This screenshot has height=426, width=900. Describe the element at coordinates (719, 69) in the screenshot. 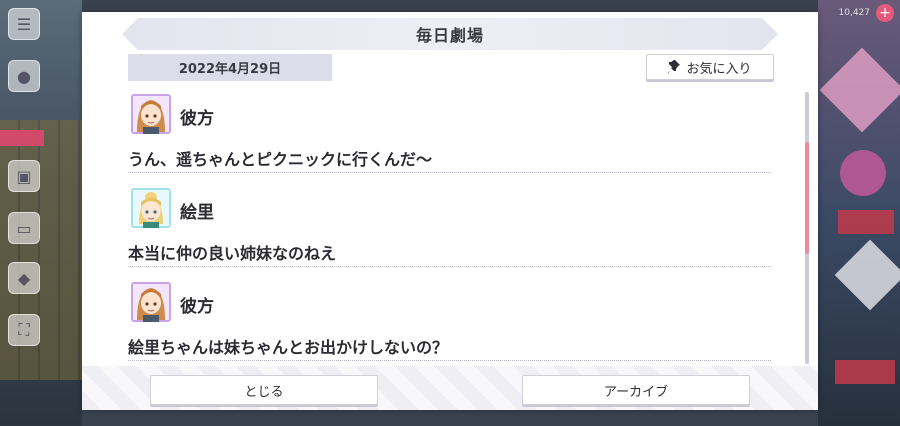

I see `favorite-label: お気に入り` at that location.